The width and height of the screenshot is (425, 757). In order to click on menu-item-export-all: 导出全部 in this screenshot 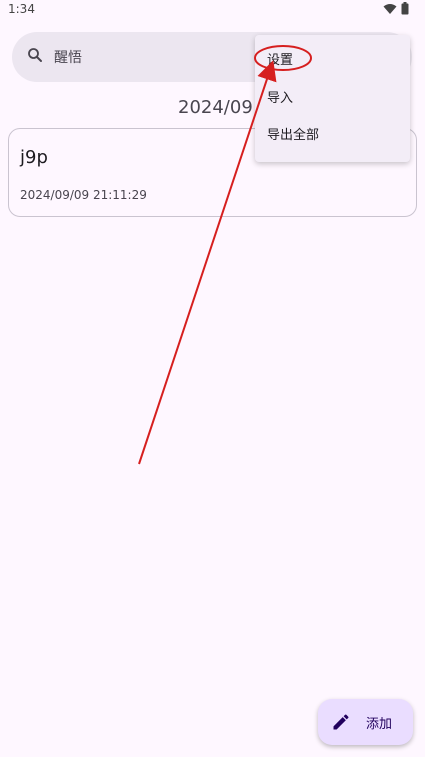, I will do `click(332, 136)`.